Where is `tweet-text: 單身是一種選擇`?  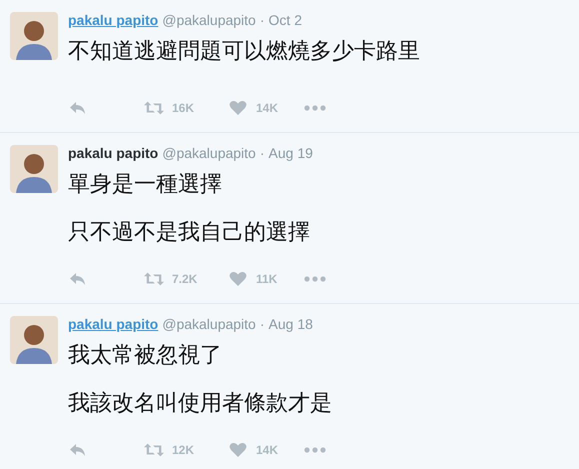
tweet-text: 單身是一種選擇 is located at coordinates (145, 185).